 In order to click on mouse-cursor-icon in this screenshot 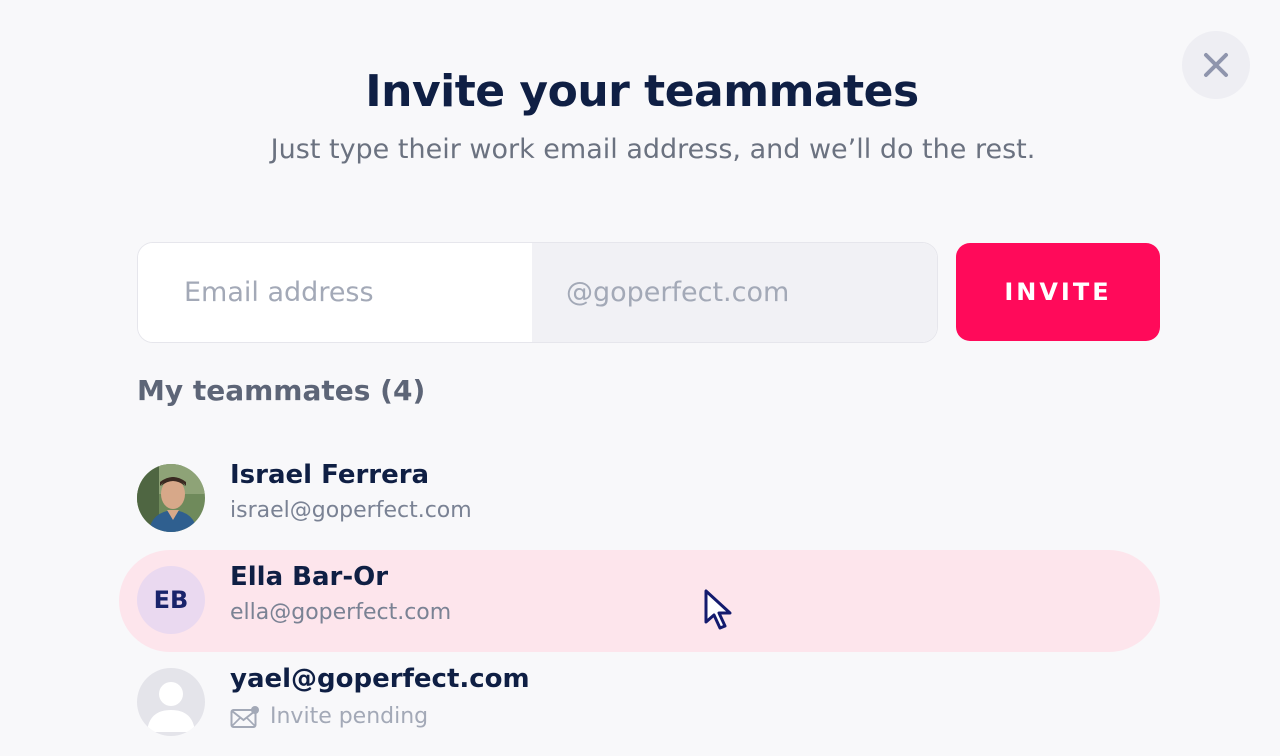, I will do `click(718, 609)`.